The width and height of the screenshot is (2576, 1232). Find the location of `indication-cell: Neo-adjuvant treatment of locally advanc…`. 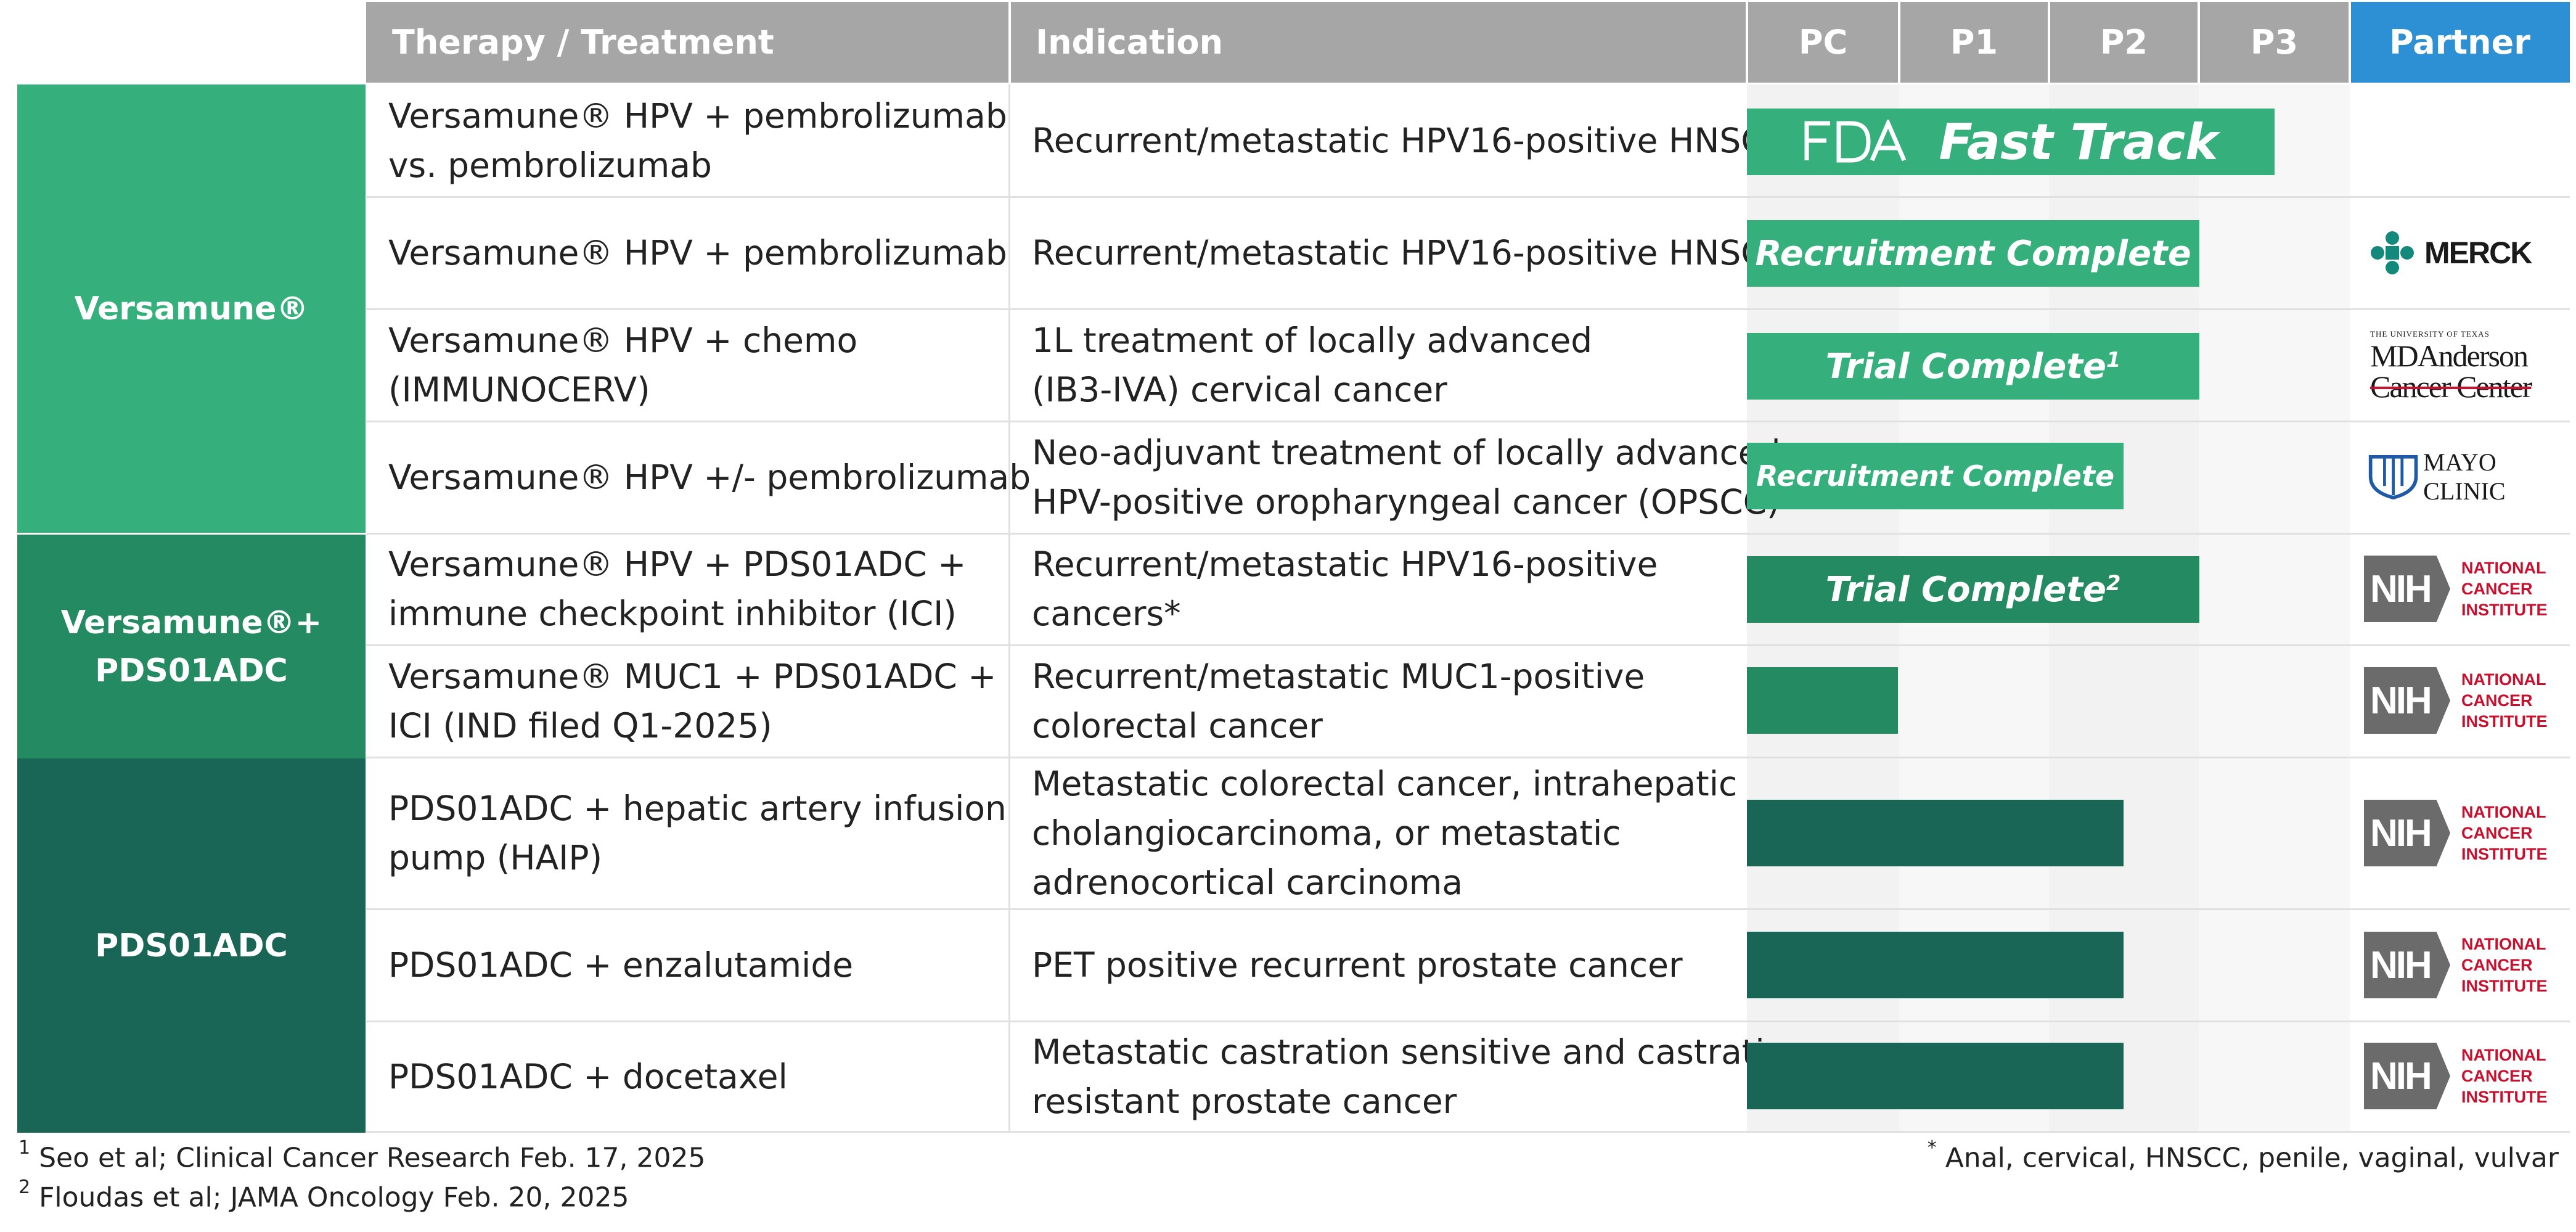

indication-cell: Neo-adjuvant treatment of locally advanc… is located at coordinates (1406, 477).